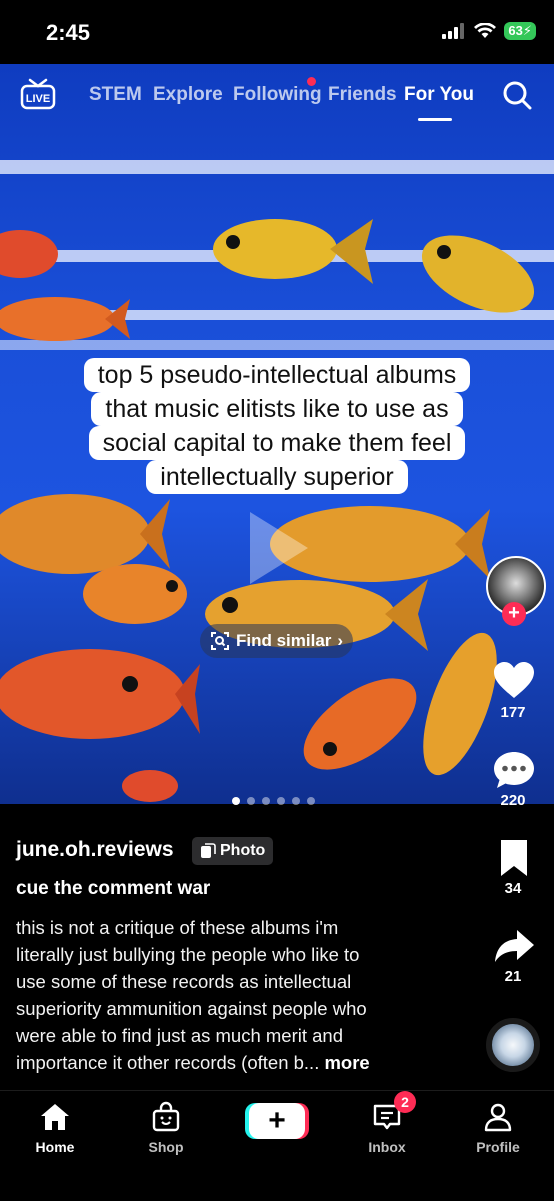 The image size is (554, 1201). Describe the element at coordinates (405, 1102) in the screenshot. I see `inbox-badge: 2` at that location.